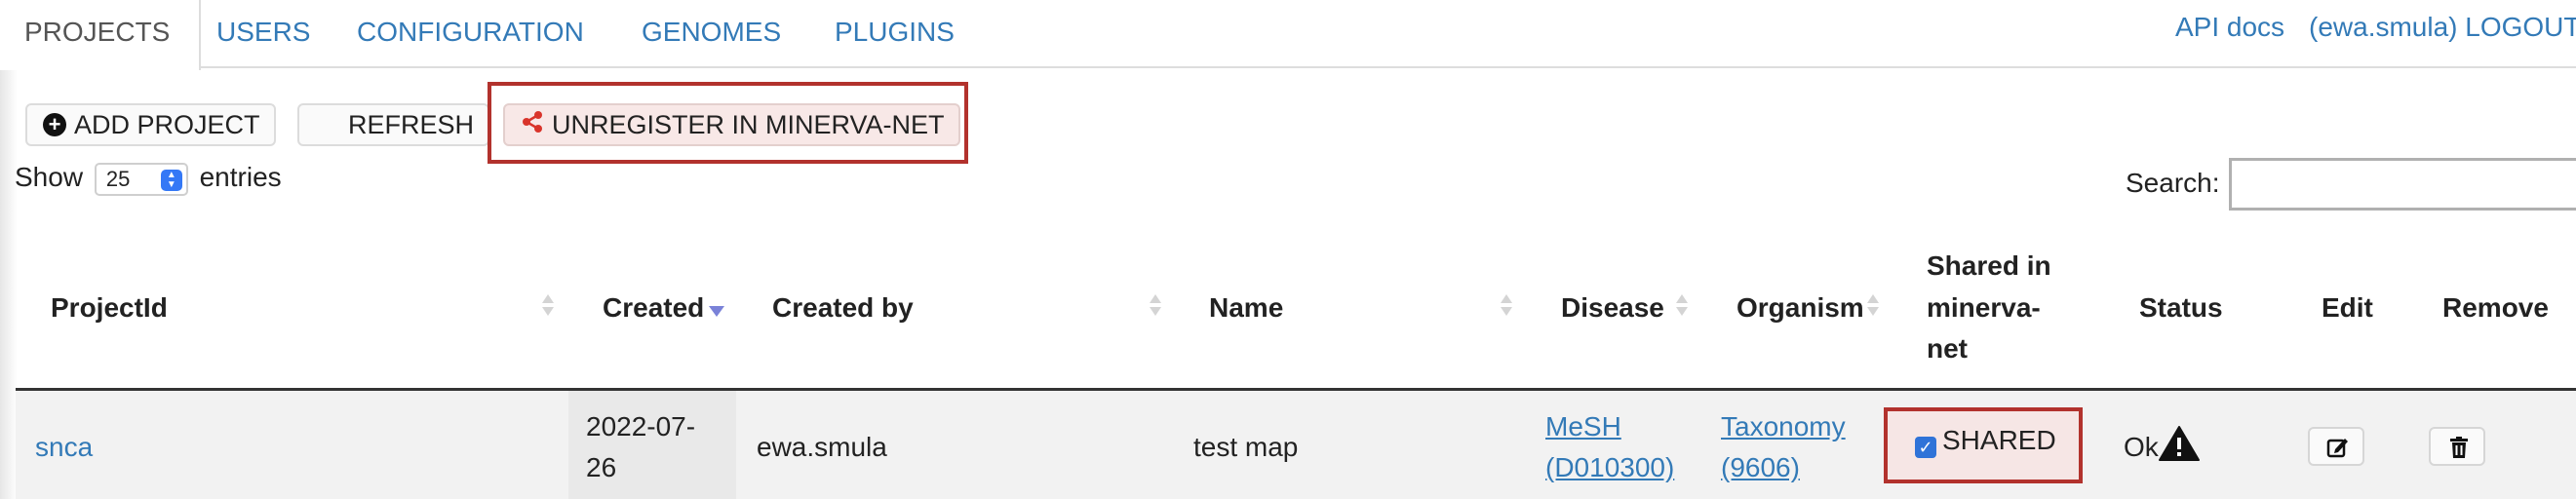  What do you see at coordinates (822, 447) in the screenshot?
I see `created-by-cell: ewa.smula` at bounding box center [822, 447].